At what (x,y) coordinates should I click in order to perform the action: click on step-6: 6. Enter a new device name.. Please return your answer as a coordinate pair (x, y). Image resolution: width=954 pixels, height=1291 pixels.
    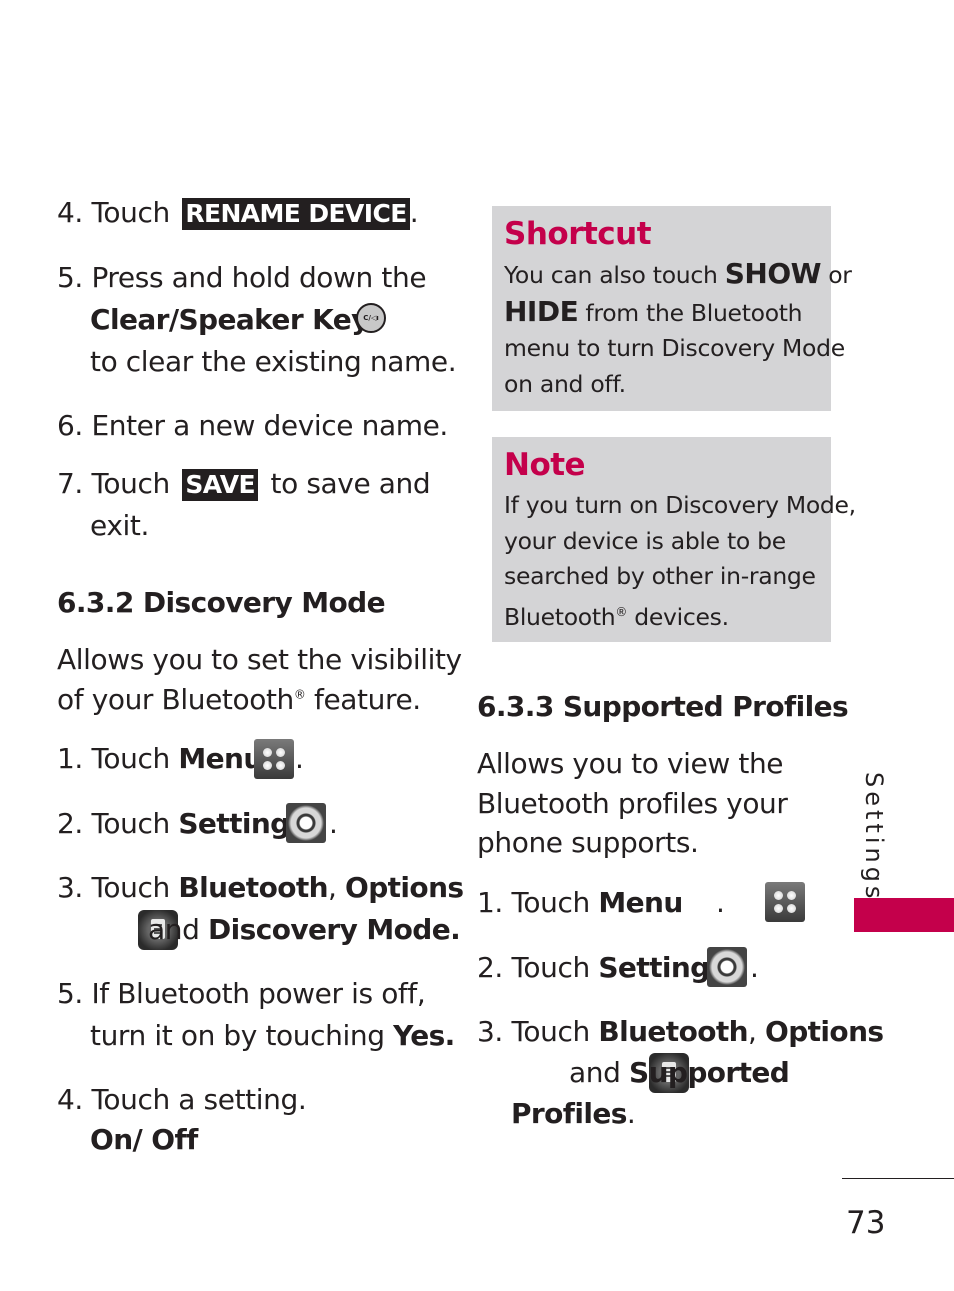
    Looking at the image, I should click on (252, 426).